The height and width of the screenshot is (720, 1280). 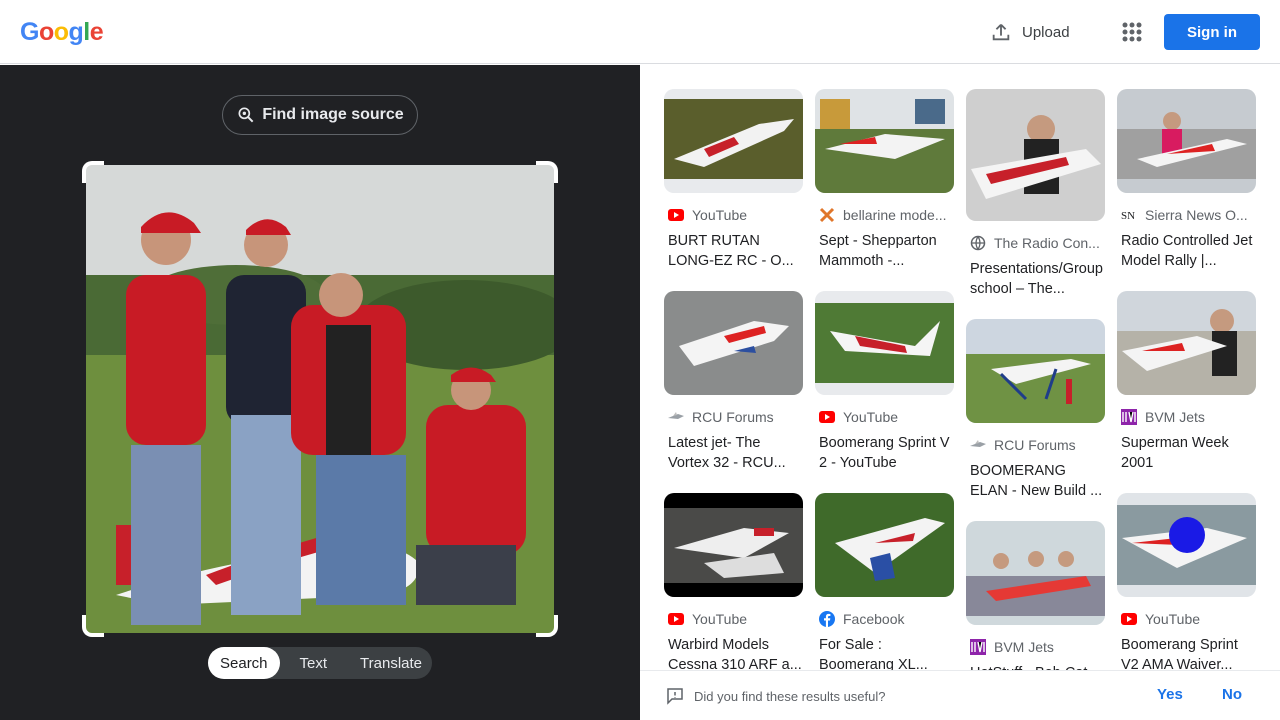 I want to click on result-title: Boomerang Sprint V 2 - YouTube, so click(x=886, y=453).